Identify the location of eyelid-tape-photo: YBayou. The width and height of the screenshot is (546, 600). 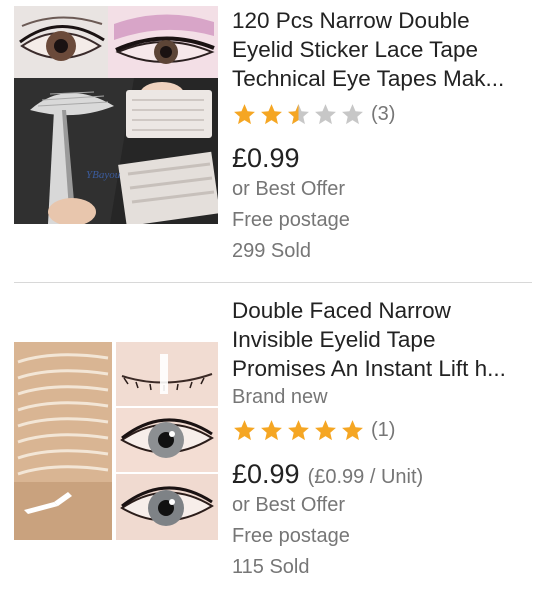
(116, 115).